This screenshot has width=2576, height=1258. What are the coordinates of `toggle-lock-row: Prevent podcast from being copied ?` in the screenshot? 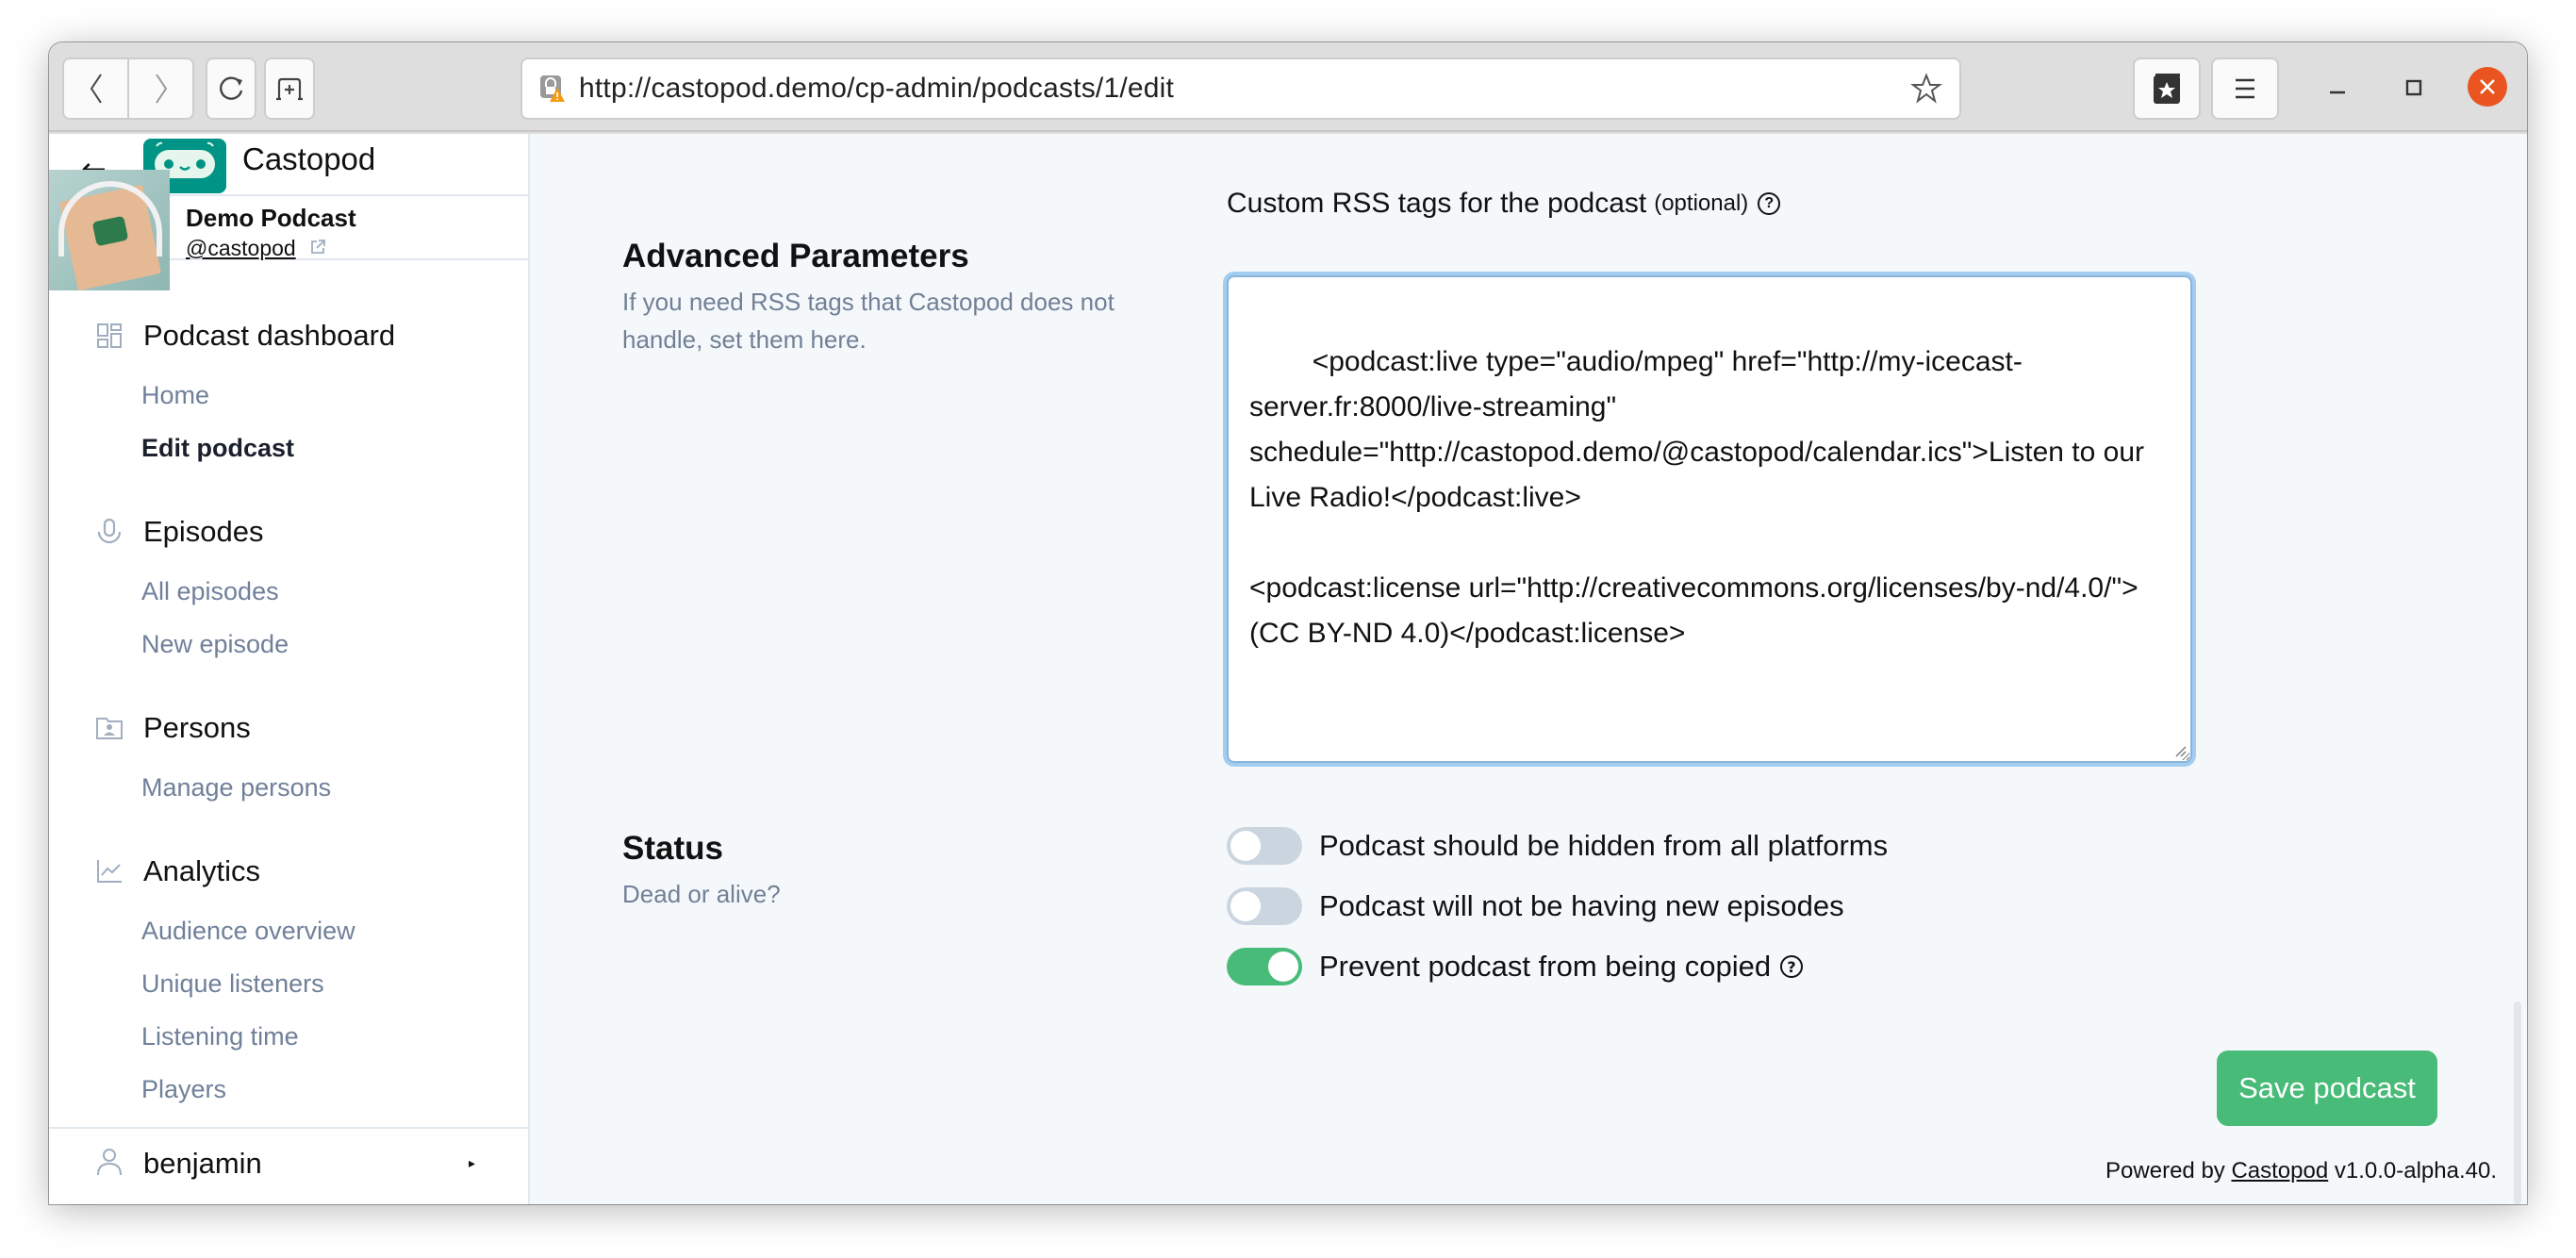 It's located at (1515, 966).